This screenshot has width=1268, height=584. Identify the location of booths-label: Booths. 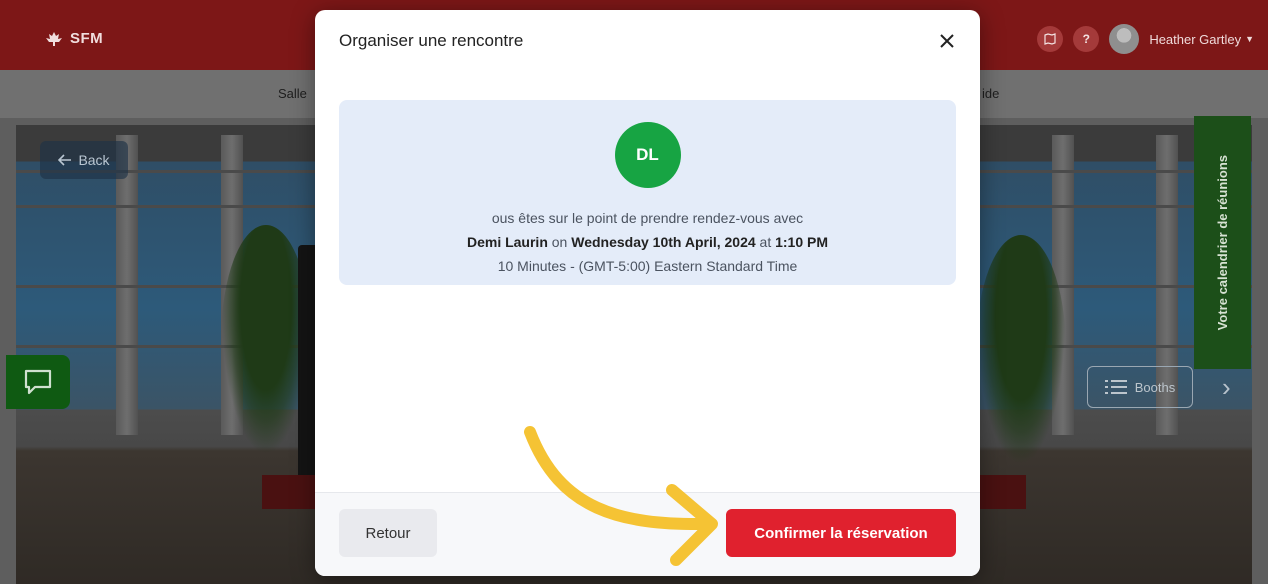
(1155, 387).